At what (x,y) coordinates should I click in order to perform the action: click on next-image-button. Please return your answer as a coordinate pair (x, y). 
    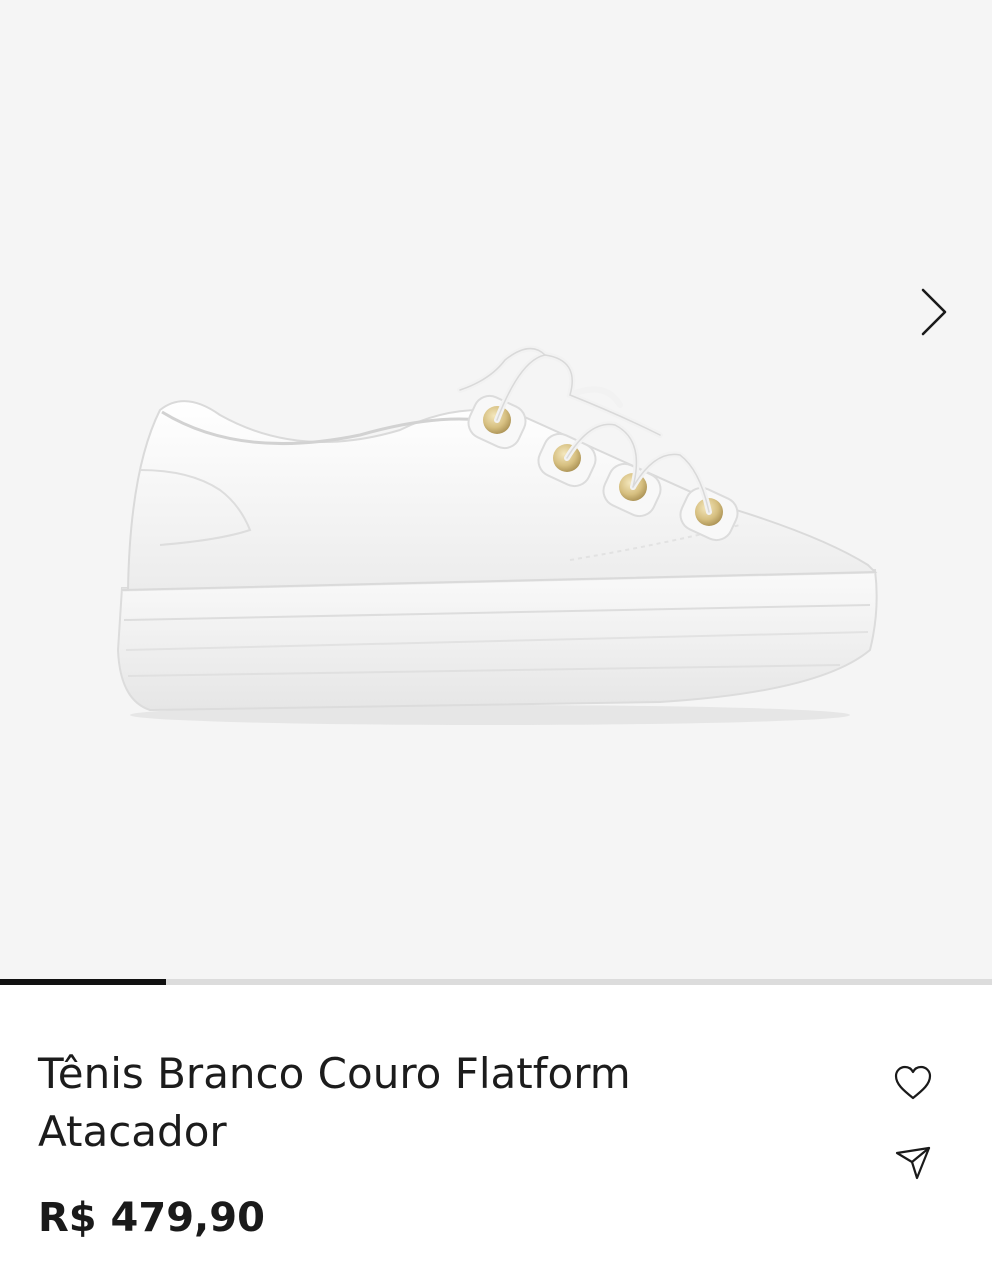
    Looking at the image, I should click on (934, 312).